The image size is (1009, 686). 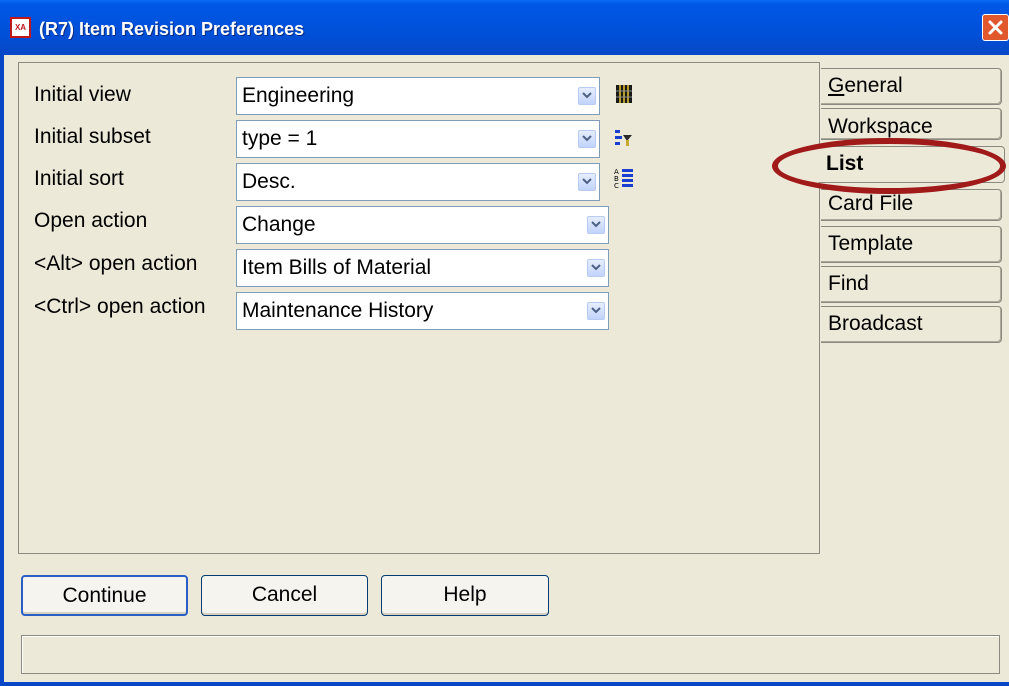 What do you see at coordinates (172, 29) in the screenshot?
I see `window-title: (R7) Item Revision Preferences` at bounding box center [172, 29].